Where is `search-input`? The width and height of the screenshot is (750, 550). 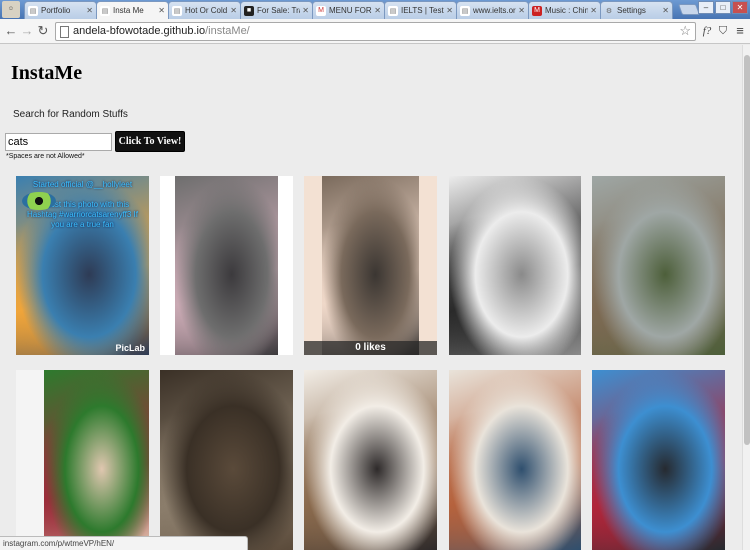 search-input is located at coordinates (58, 142).